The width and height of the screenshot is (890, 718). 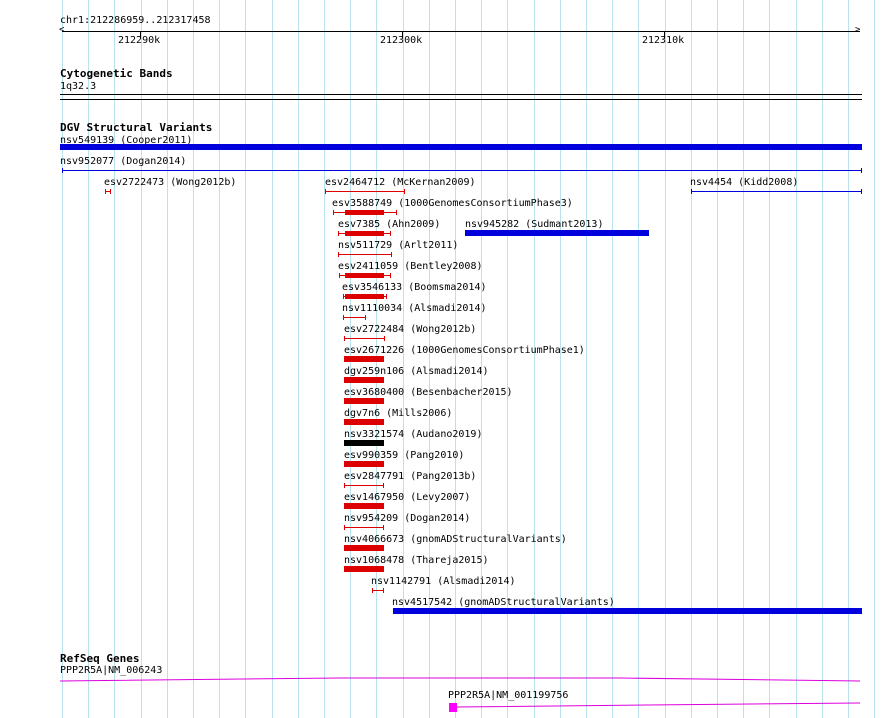 I want to click on dgv-feature-label: esv2847791 (Pang2013b), so click(x=410, y=476).